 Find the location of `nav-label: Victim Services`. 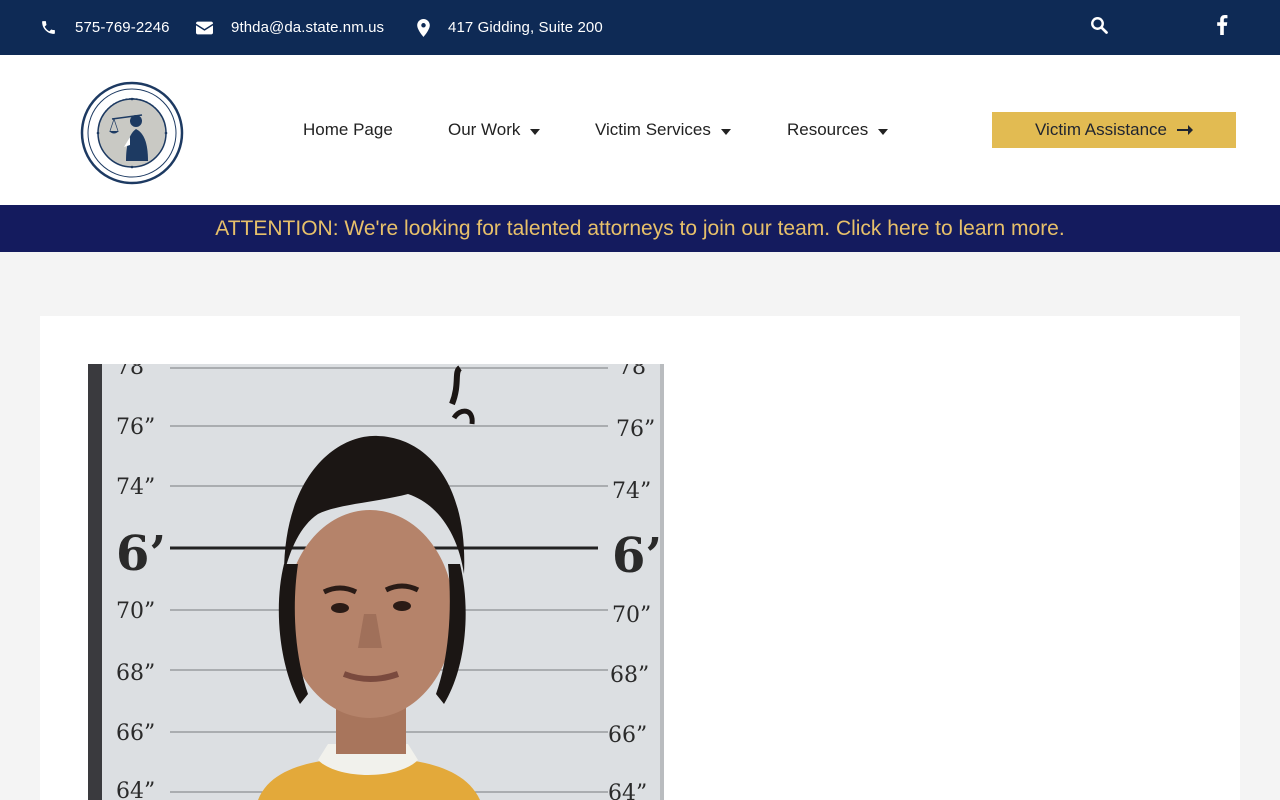

nav-label: Victim Services is located at coordinates (653, 130).